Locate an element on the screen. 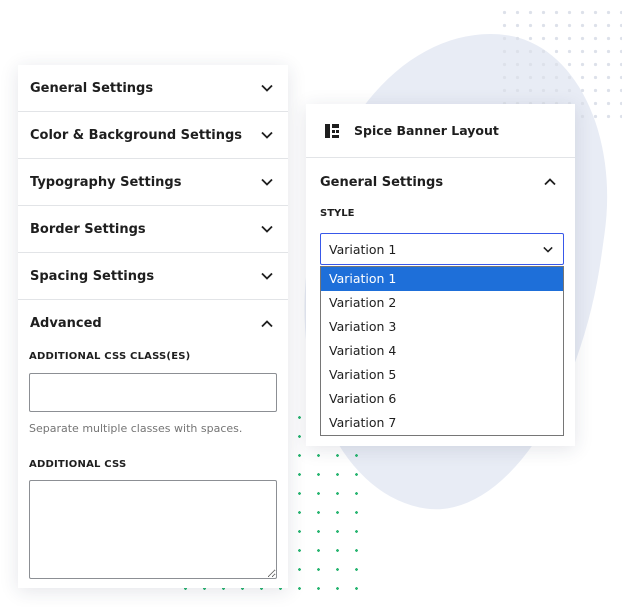 Image resolution: width=624 pixels, height=607 pixels. style-select-value: Variation 1 is located at coordinates (363, 249).